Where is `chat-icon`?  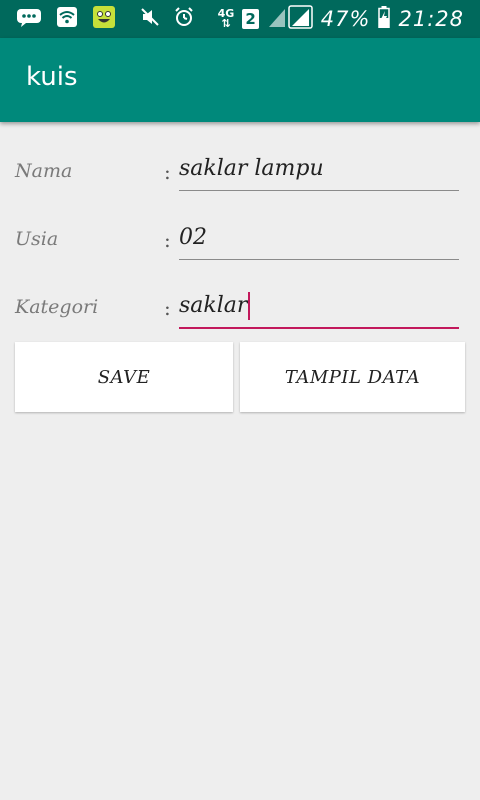 chat-icon is located at coordinates (29, 19).